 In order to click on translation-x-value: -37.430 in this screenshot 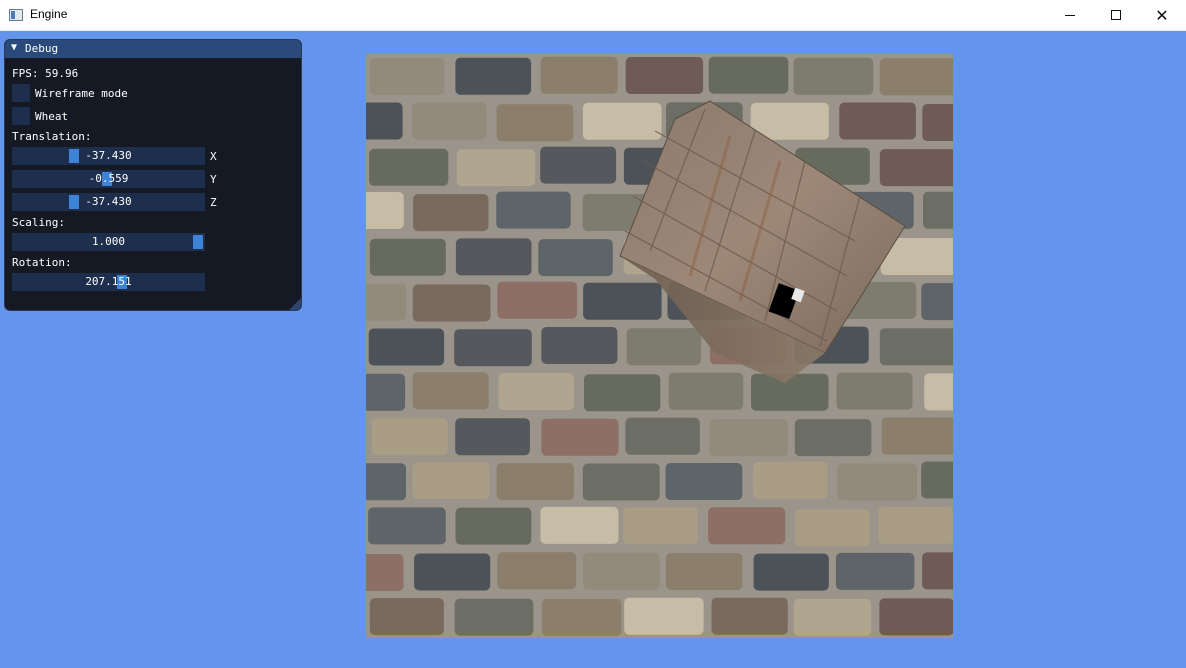, I will do `click(108, 155)`.